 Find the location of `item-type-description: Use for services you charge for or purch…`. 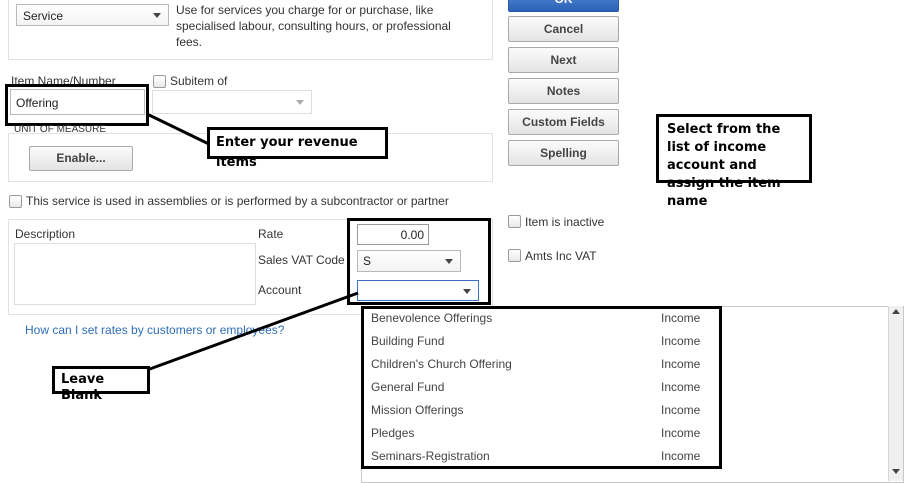

item-type-description: Use for services you charge for or purch… is located at coordinates (313, 26).